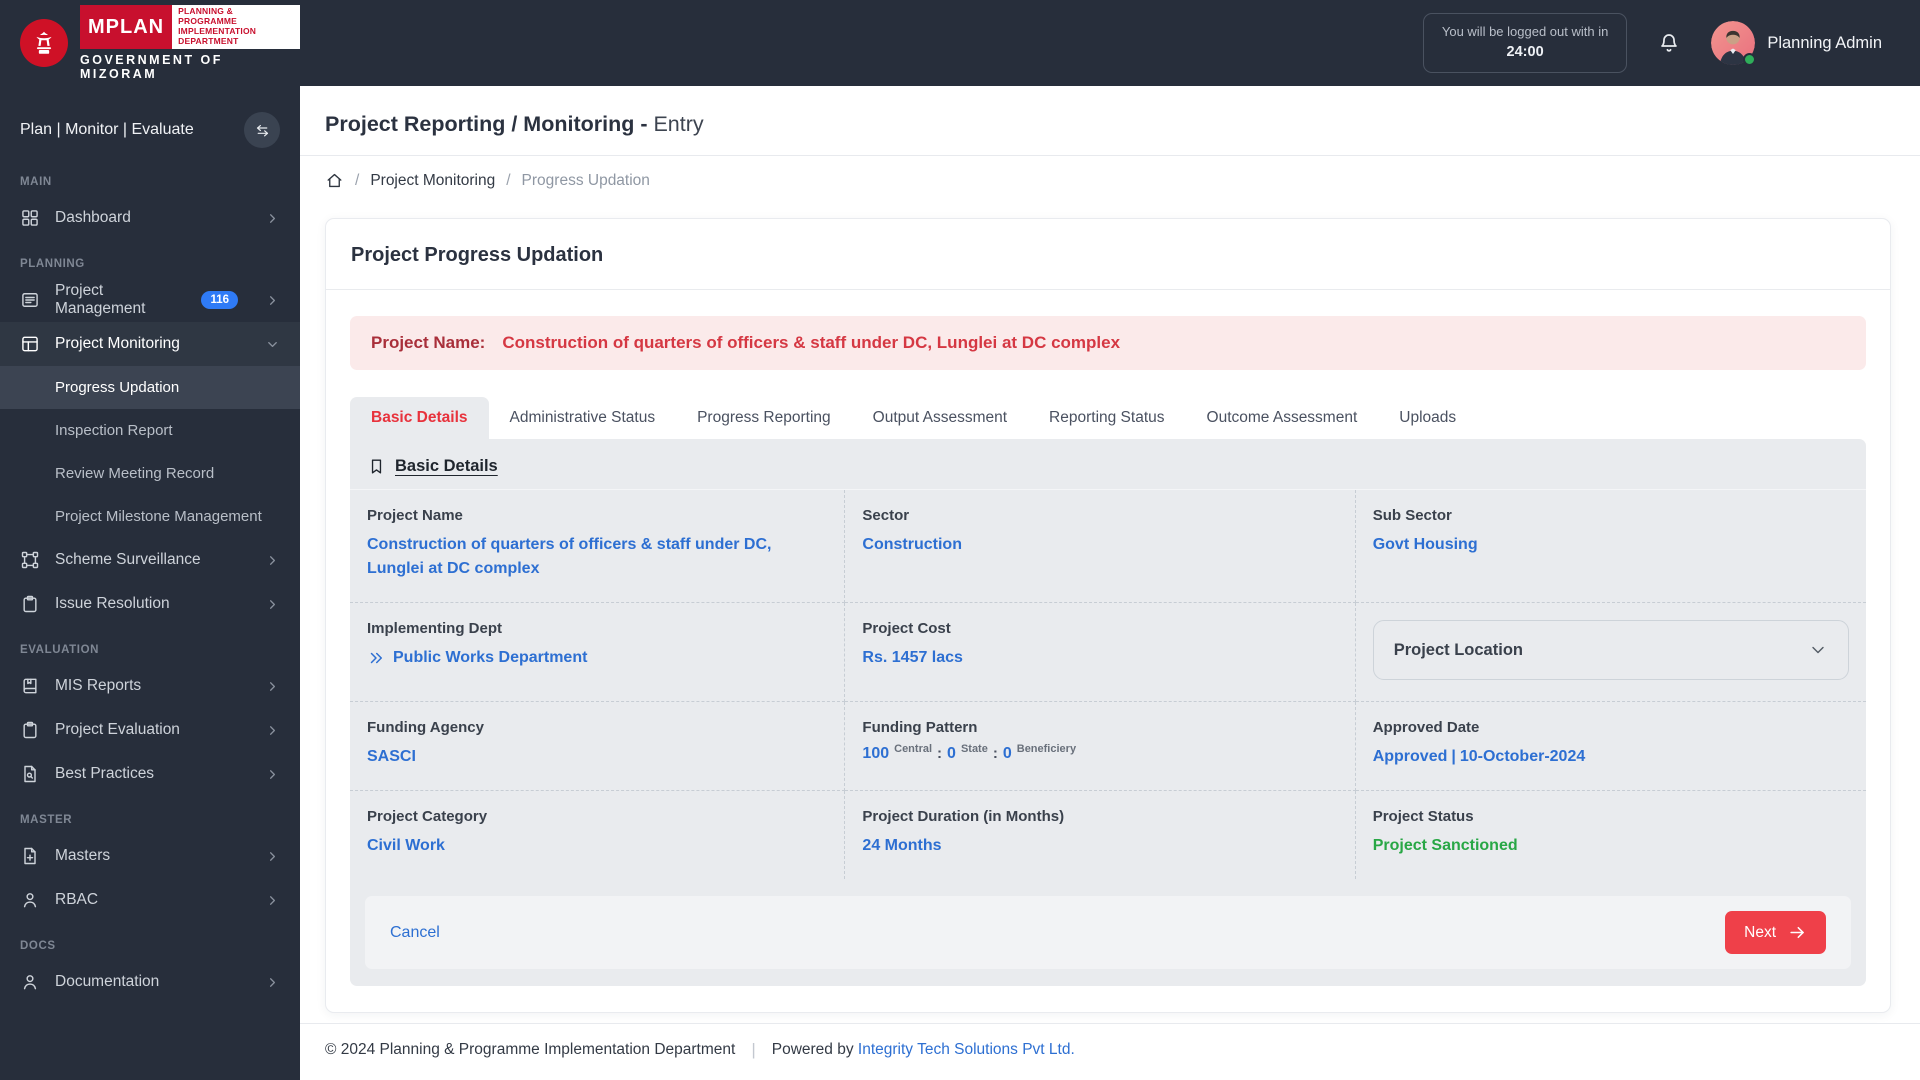 Image resolution: width=1920 pixels, height=1080 pixels. Describe the element at coordinates (93, 217) in the screenshot. I see `sidebar-item-label: Dashboard` at that location.